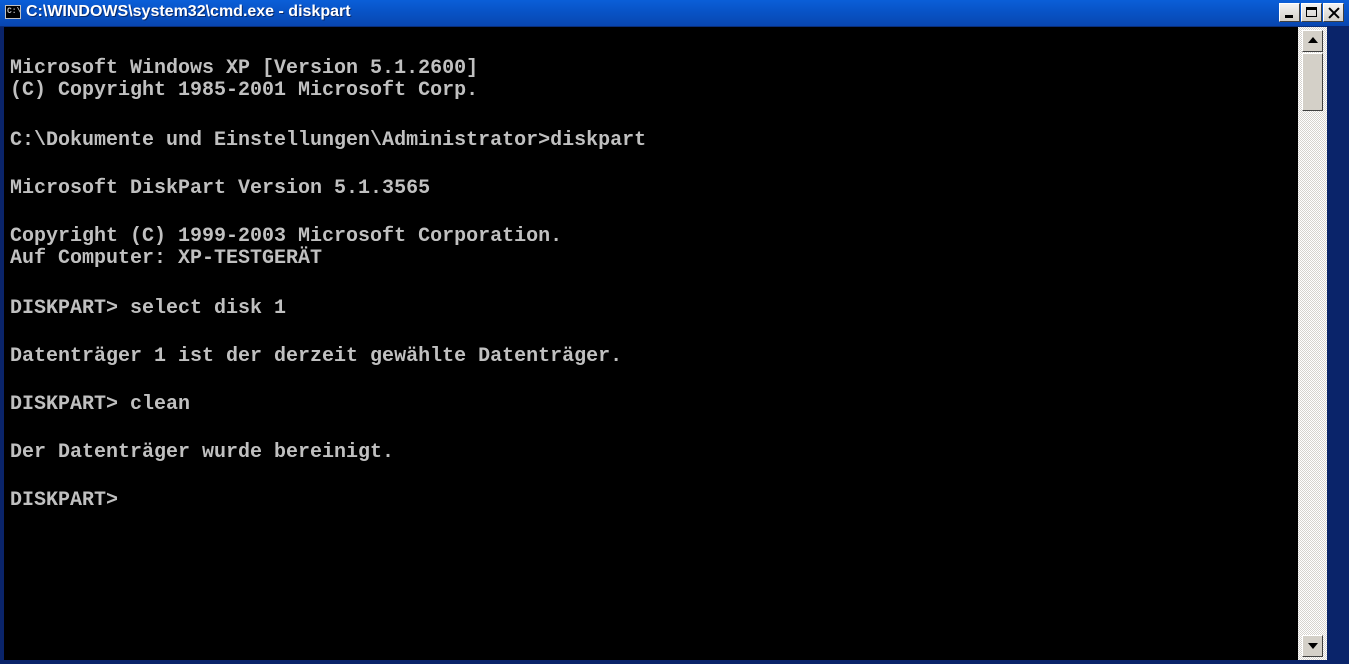  I want to click on maximize-button, so click(1311, 12).